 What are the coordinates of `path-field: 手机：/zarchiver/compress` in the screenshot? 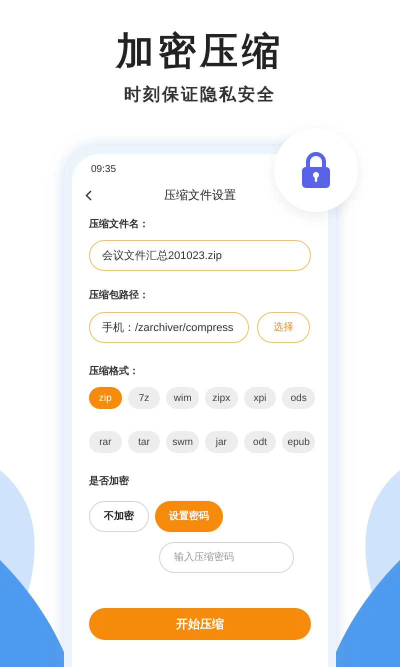 It's located at (169, 327).